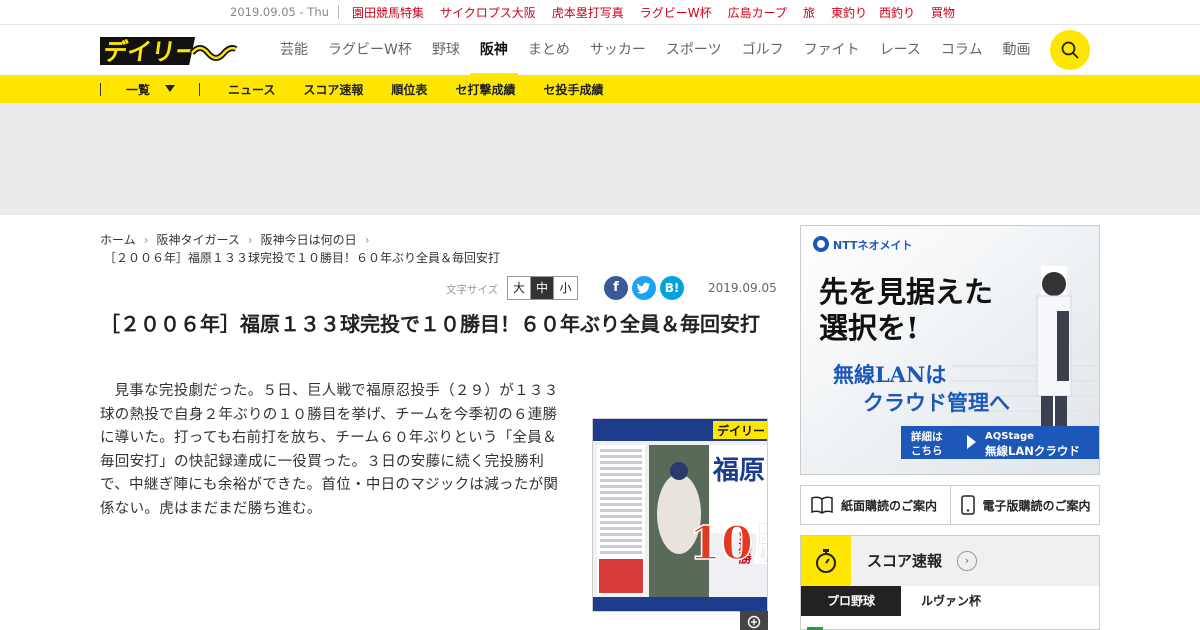  Describe the element at coordinates (549, 50) in the screenshot. I see `nav-item: まとめ` at that location.